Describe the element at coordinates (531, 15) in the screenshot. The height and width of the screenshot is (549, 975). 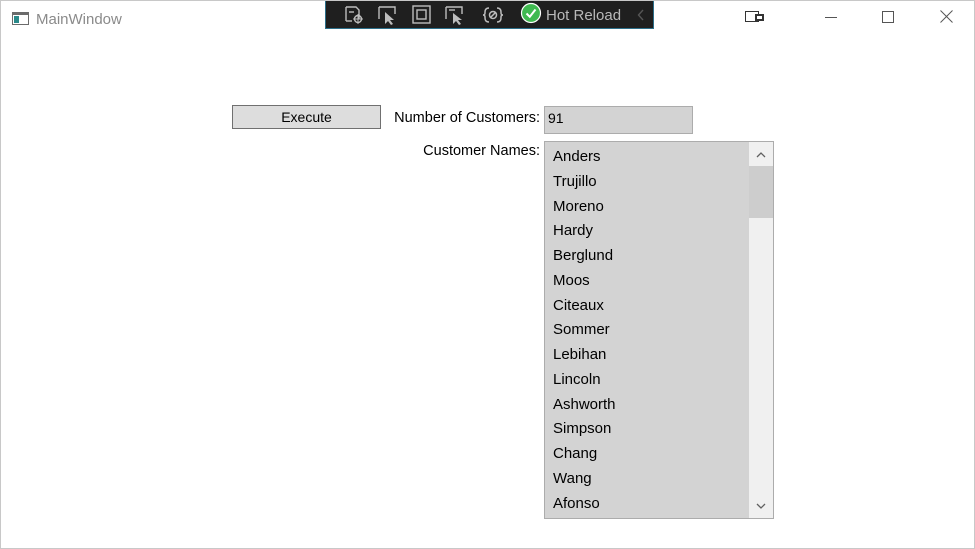
I see `checkmark-circle-icon` at that location.